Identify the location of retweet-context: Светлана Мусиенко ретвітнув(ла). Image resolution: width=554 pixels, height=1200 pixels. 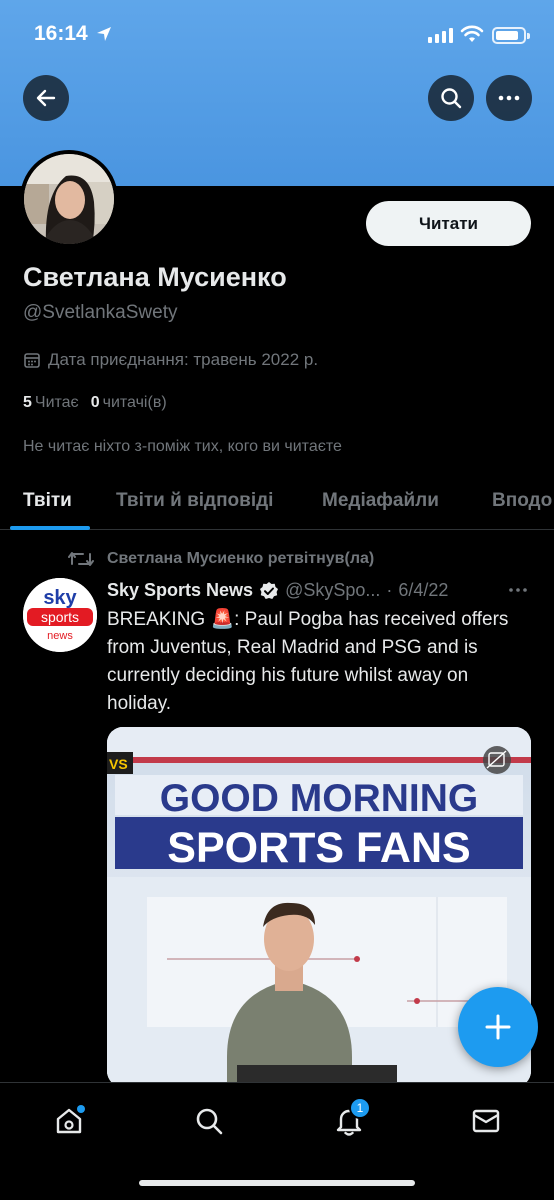
(221, 559).